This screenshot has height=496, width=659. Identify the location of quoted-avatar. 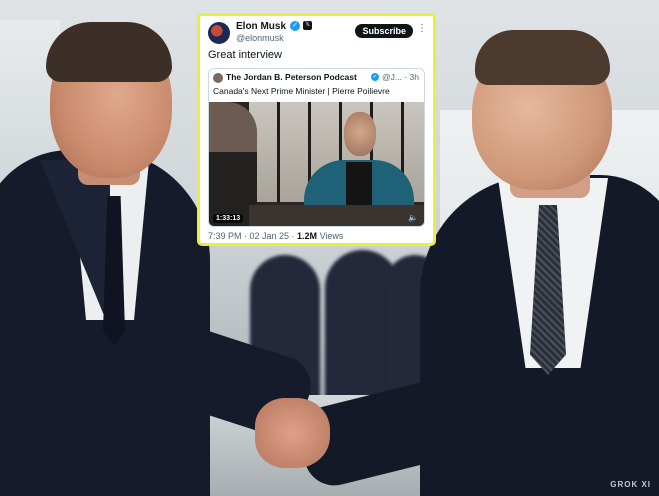
(218, 78).